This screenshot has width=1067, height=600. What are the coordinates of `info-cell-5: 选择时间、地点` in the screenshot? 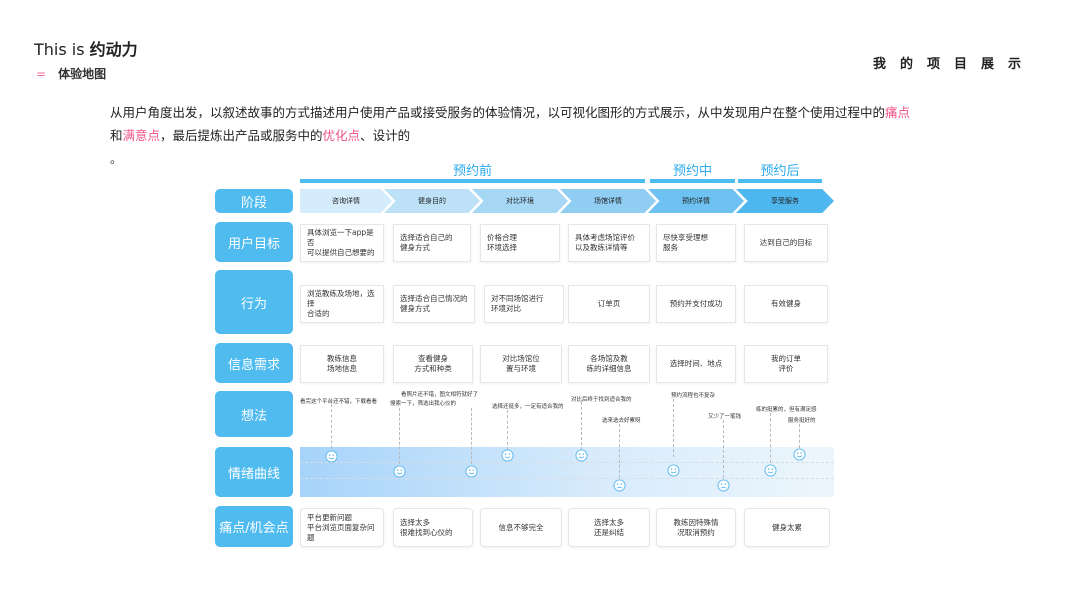 It's located at (696, 364).